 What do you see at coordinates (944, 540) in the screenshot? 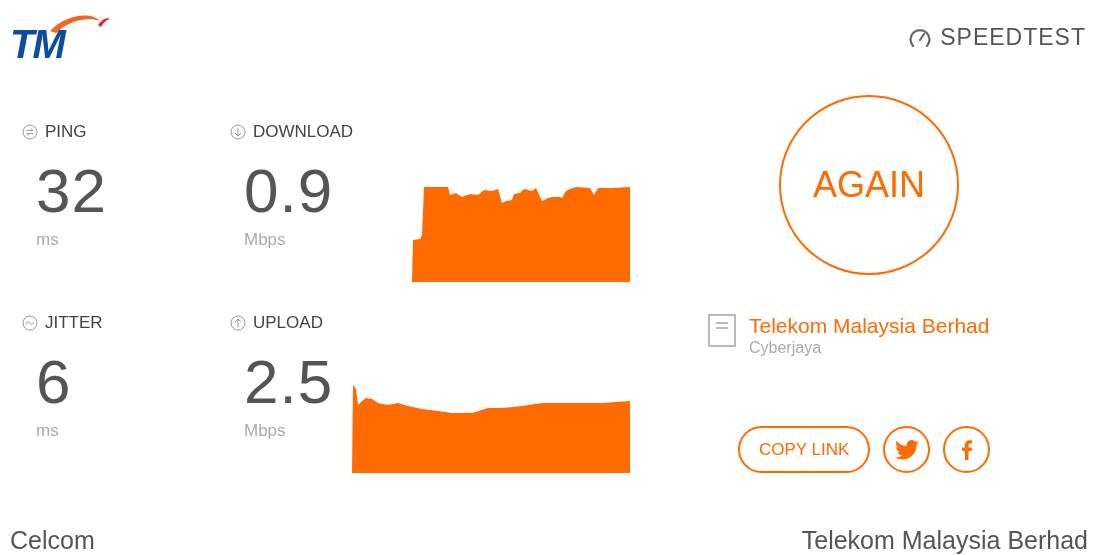
I see `server-provider: Telekom Malaysia Berhad` at bounding box center [944, 540].